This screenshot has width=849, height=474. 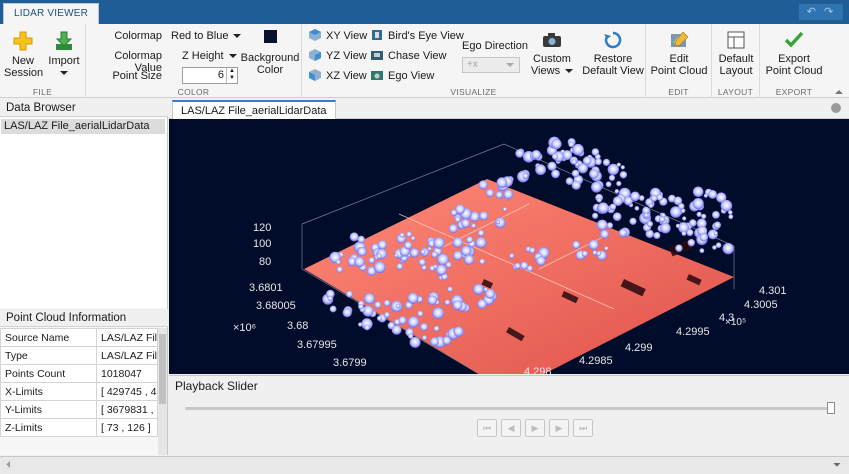 What do you see at coordinates (794, 53) in the screenshot?
I see `export-point-cloud-button: Export Point Cloud` at bounding box center [794, 53].